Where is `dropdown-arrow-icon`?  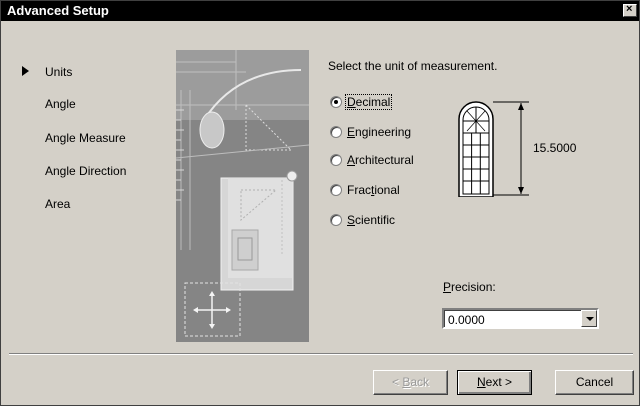 dropdown-arrow-icon is located at coordinates (589, 318).